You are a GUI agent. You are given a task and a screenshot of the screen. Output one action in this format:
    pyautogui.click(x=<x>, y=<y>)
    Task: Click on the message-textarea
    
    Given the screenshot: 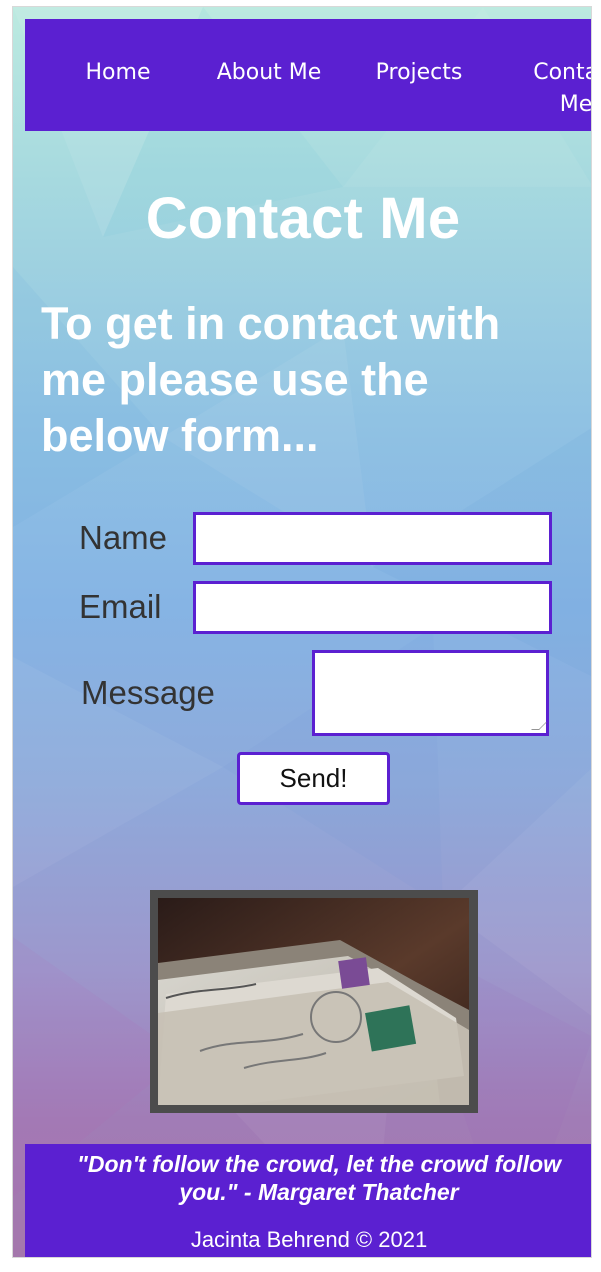 What is the action you would take?
    pyautogui.click(x=430, y=693)
    